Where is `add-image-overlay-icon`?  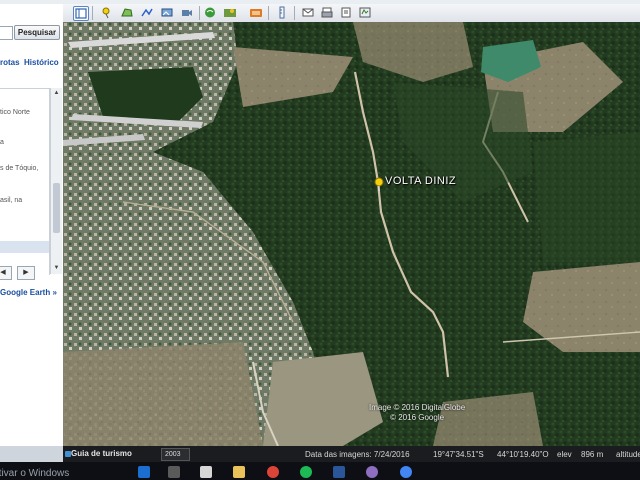 add-image-overlay-icon is located at coordinates (167, 12).